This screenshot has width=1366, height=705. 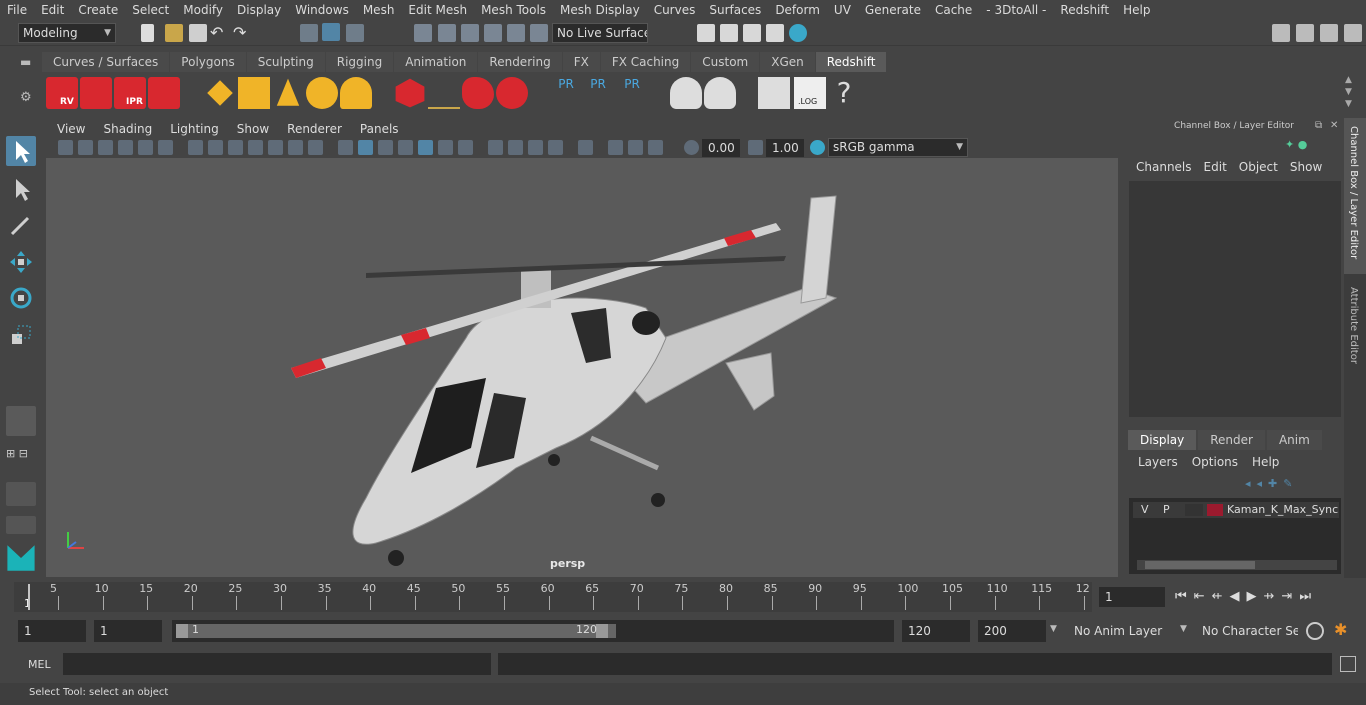 I want to click on snap-surface-icon, so click(x=516, y=33).